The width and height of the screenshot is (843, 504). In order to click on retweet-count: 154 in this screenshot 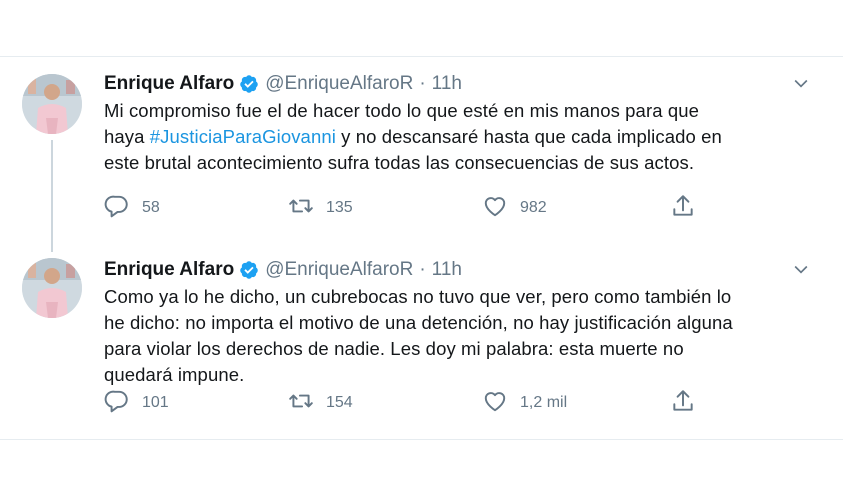, I will do `click(339, 402)`.